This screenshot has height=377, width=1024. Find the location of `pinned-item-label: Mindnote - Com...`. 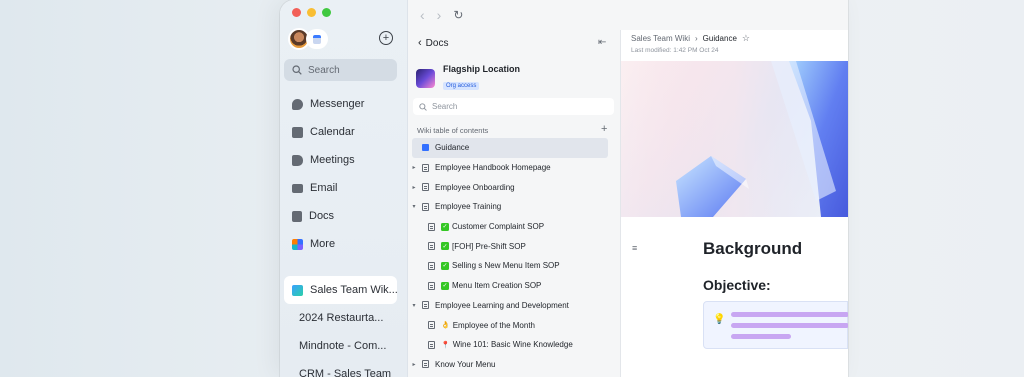

pinned-item-label: Mindnote - Com... is located at coordinates (343, 346).